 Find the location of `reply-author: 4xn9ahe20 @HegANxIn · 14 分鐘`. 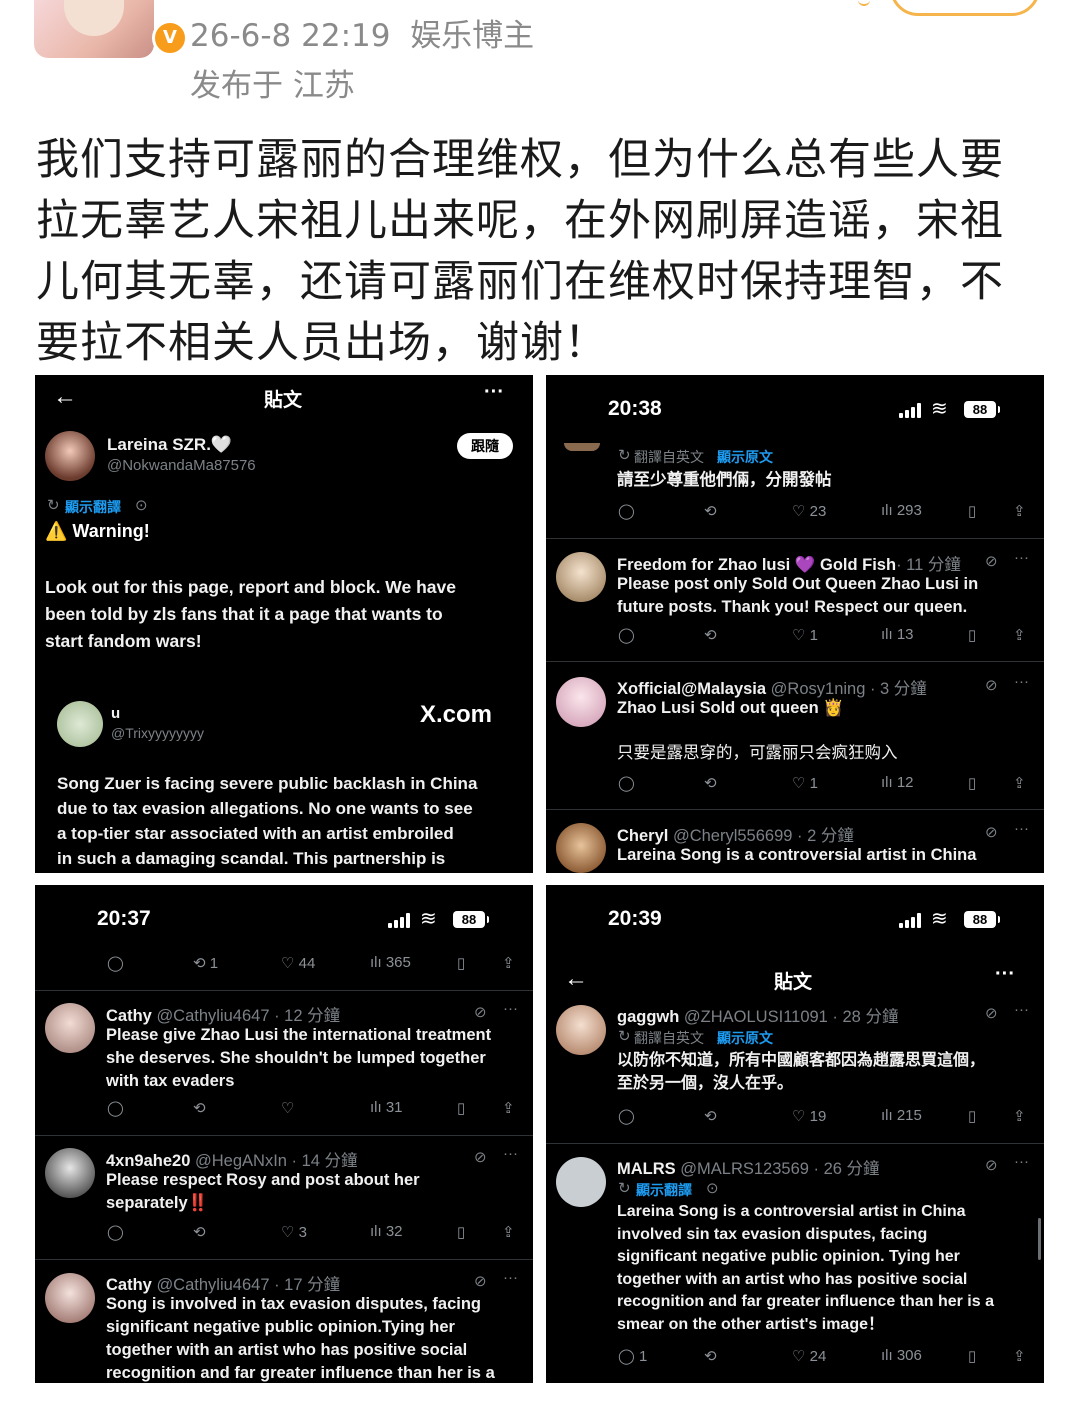

reply-author: 4xn9ahe20 @HegANxIn · 14 分鐘 is located at coordinates (232, 1159).